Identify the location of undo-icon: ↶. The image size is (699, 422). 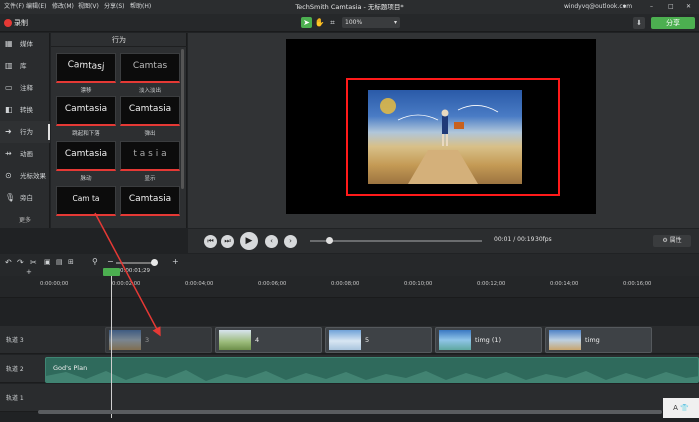
(8, 262).